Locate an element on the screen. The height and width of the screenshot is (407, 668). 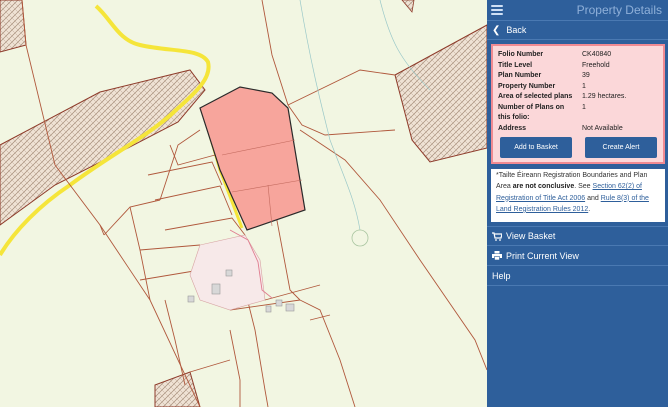
details-label: Area of selected plans is located at coordinates (535, 96).